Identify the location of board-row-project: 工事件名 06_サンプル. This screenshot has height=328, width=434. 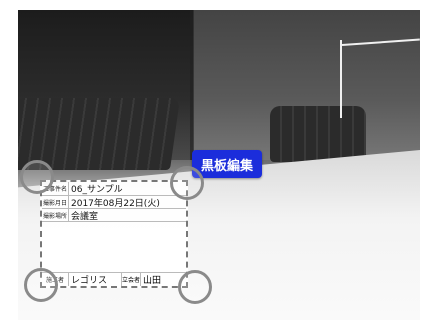
(114, 189).